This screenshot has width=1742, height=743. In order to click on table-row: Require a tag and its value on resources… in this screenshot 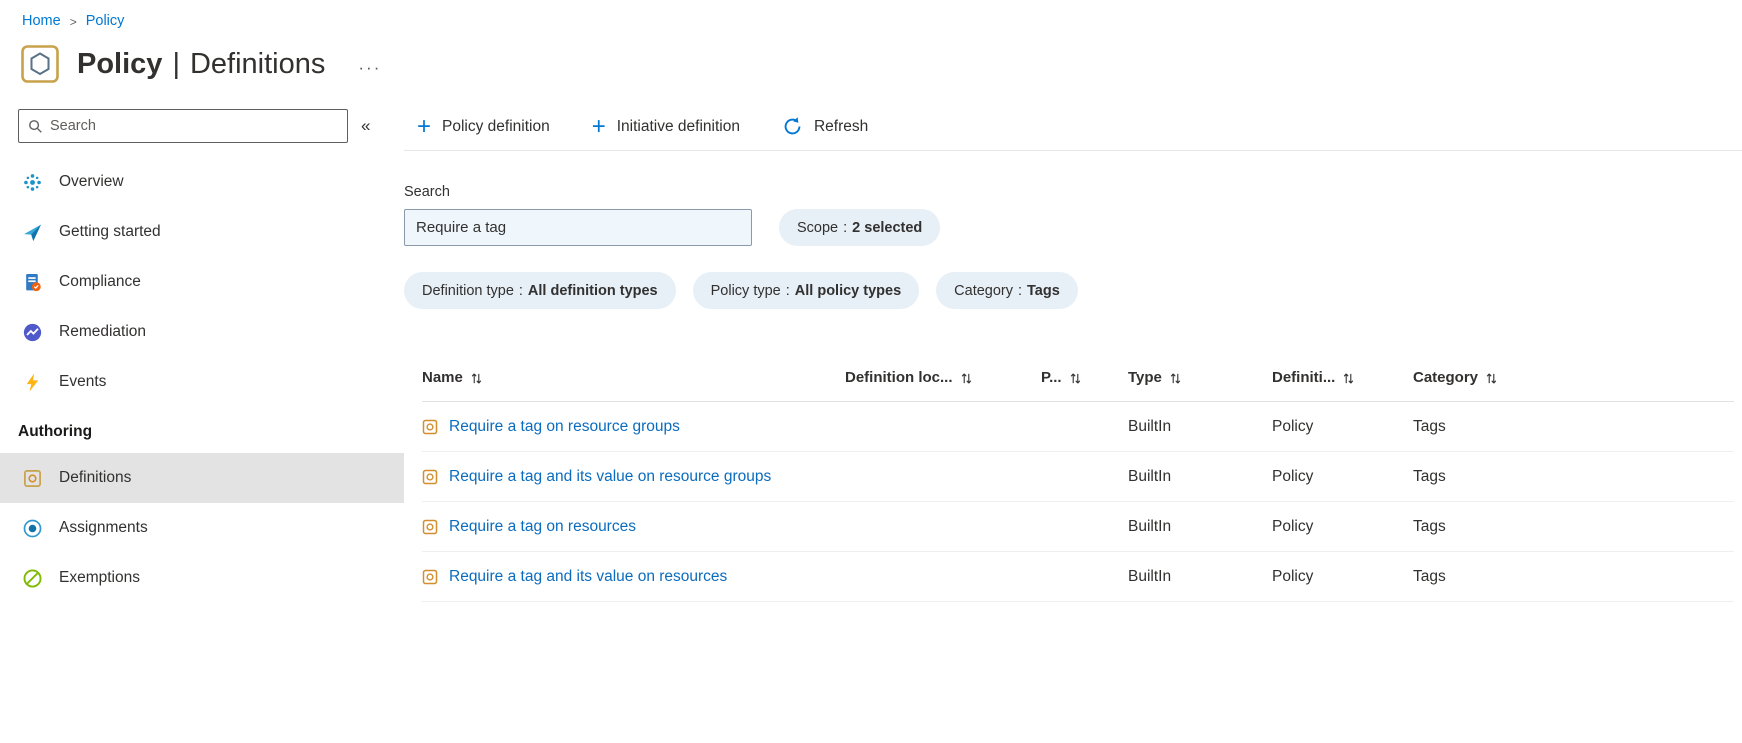, I will do `click(1078, 577)`.